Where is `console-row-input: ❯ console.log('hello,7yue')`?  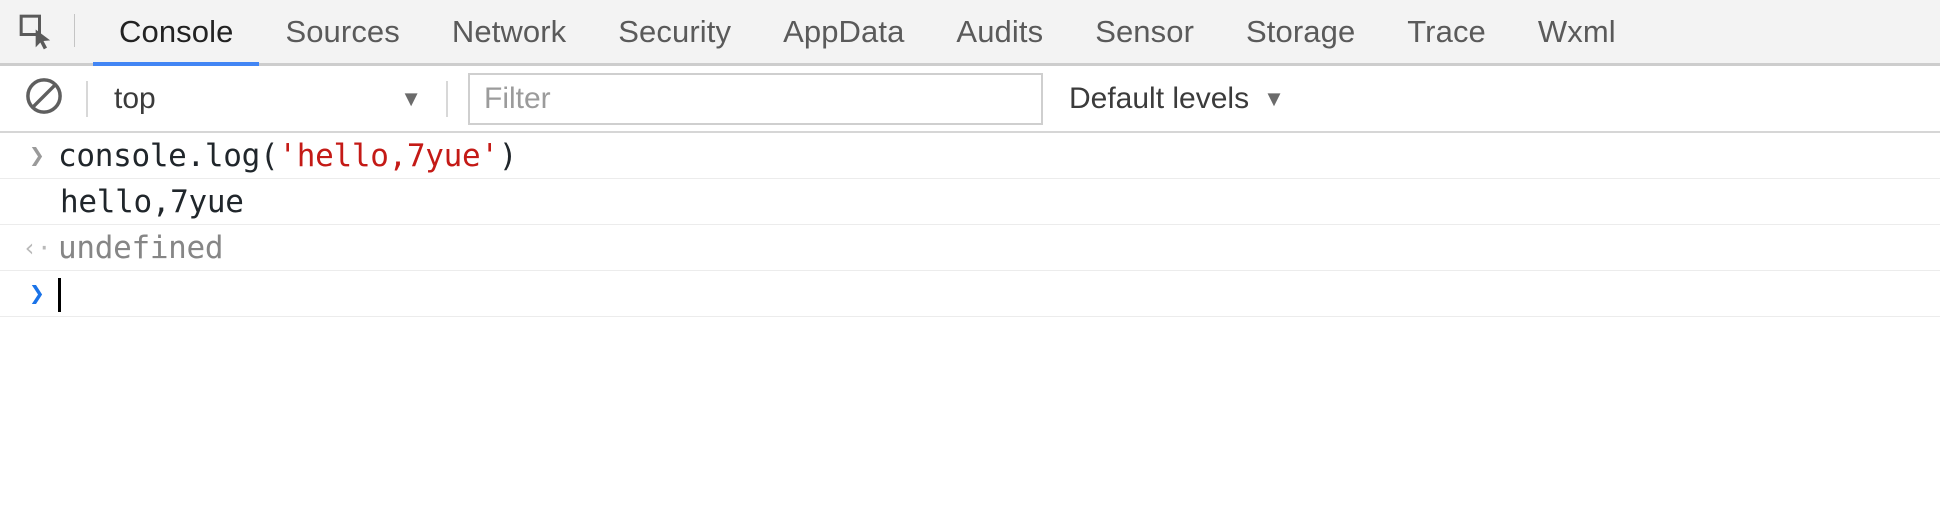 console-row-input: ❯ console.log('hello,7yue') is located at coordinates (970, 156).